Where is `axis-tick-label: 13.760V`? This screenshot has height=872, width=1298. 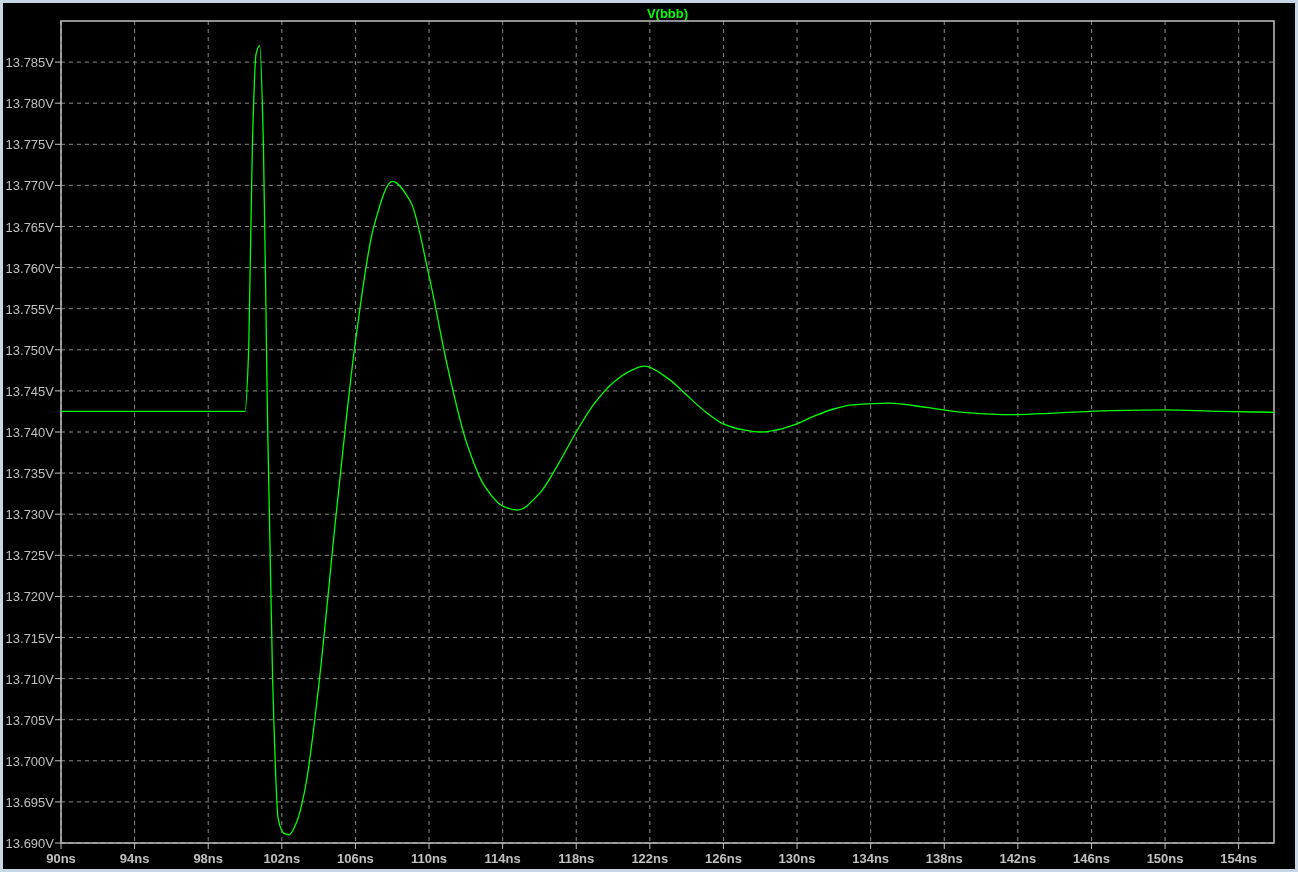
axis-tick-label: 13.760V is located at coordinates (29, 268).